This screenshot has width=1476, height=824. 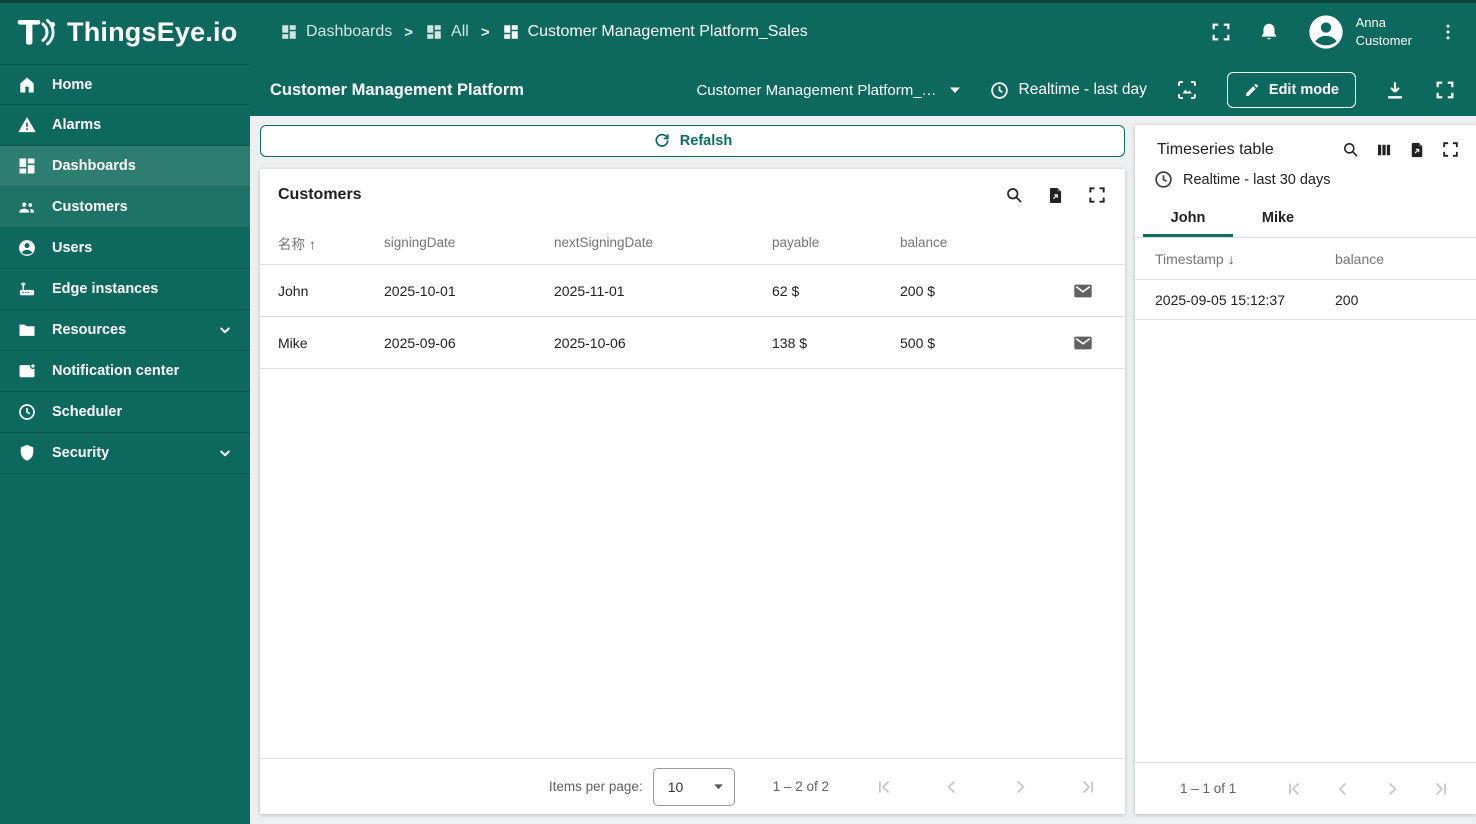 What do you see at coordinates (125, 84) in the screenshot?
I see `sidebar-item-home: Home` at bounding box center [125, 84].